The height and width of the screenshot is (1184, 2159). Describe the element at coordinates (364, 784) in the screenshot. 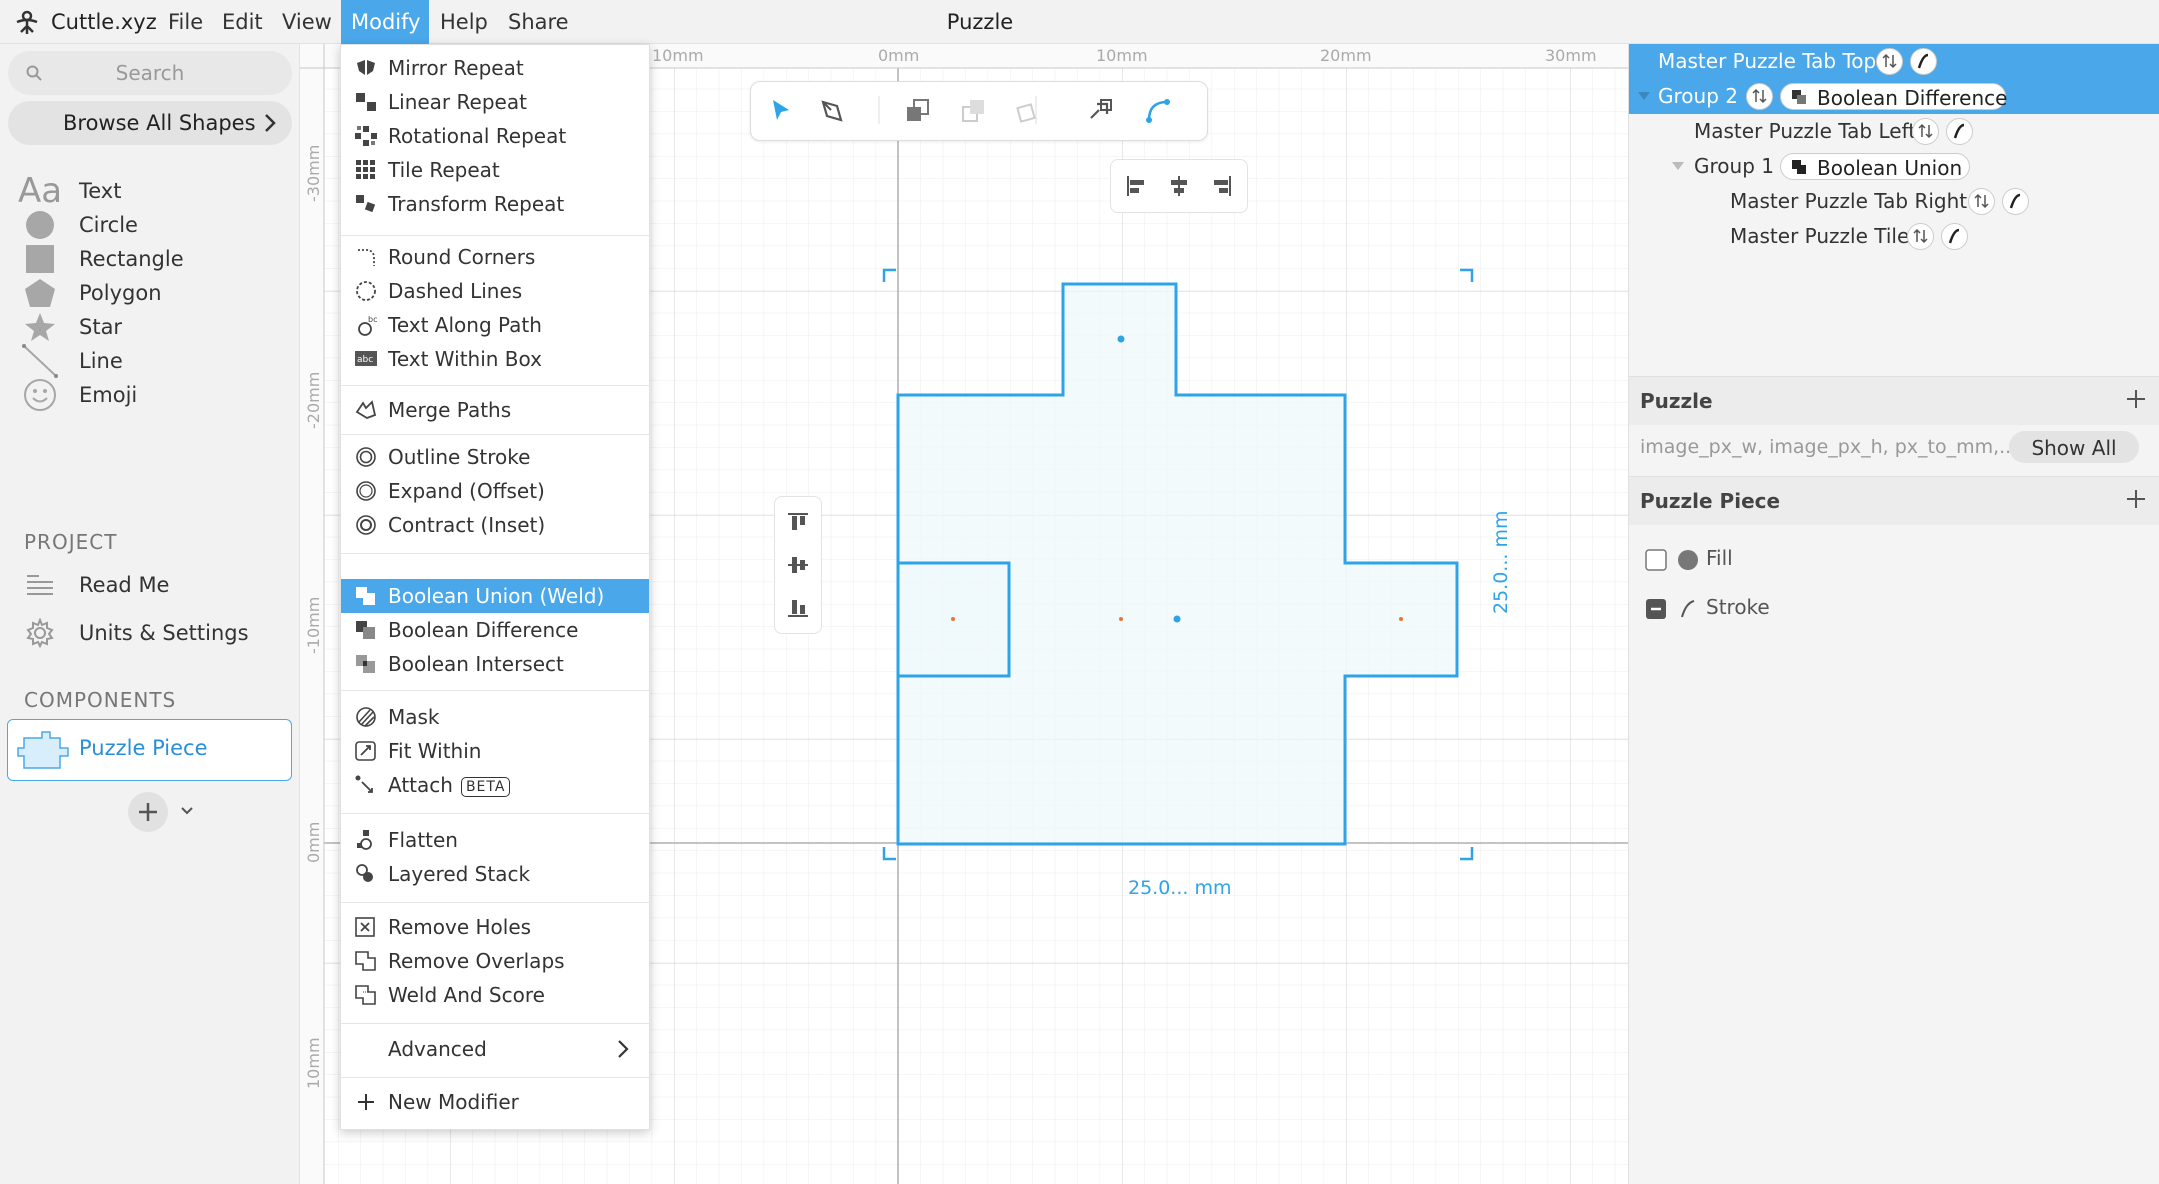

I see `attach-icon` at that location.